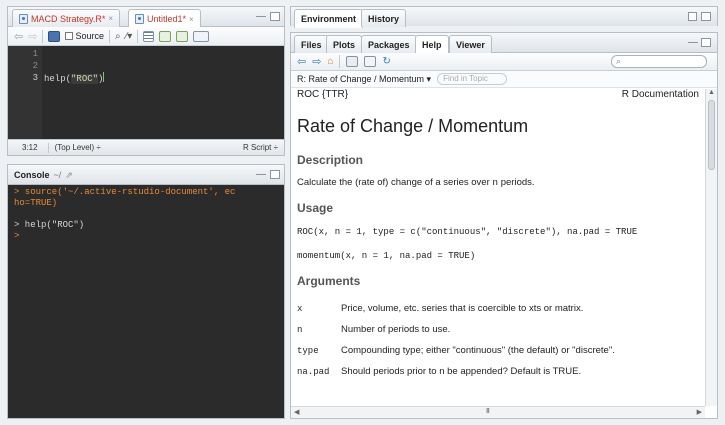  Describe the element at coordinates (659, 61) in the screenshot. I see `help-search-input: ⌕` at that location.